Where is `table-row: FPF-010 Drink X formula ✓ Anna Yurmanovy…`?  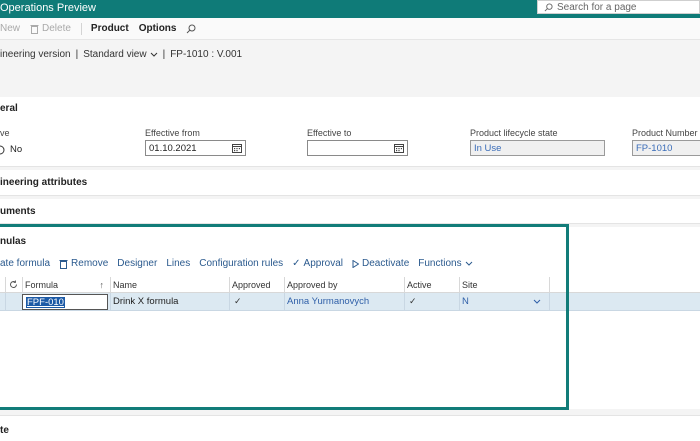 table-row: FPF-010 Drink X formula ✓ Anna Yurmanovy… is located at coordinates (350, 302).